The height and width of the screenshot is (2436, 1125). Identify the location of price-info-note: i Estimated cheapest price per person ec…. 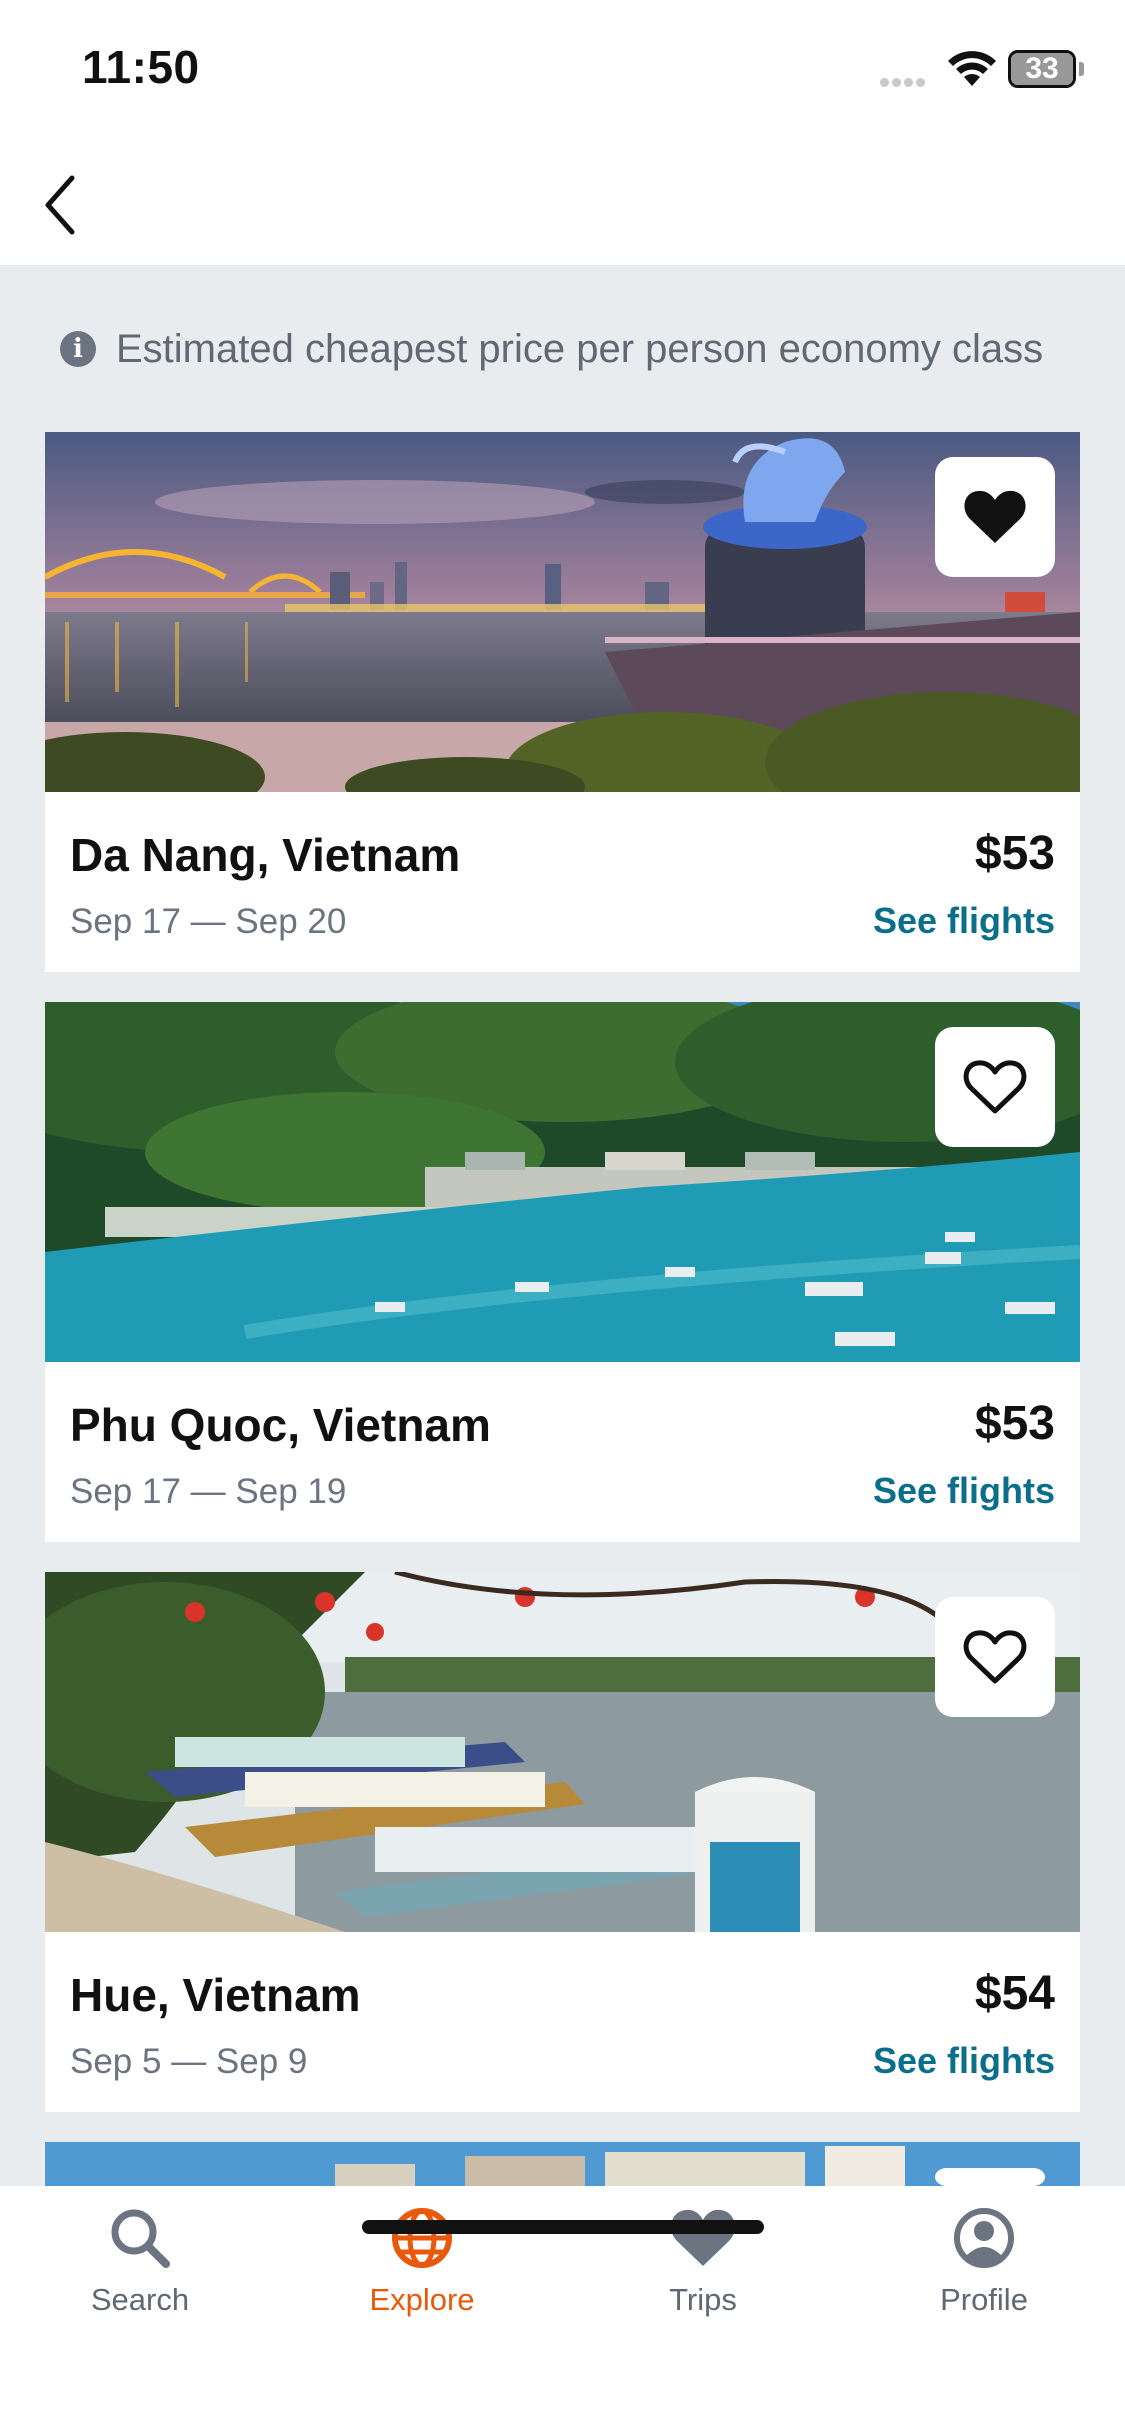
(551, 349).